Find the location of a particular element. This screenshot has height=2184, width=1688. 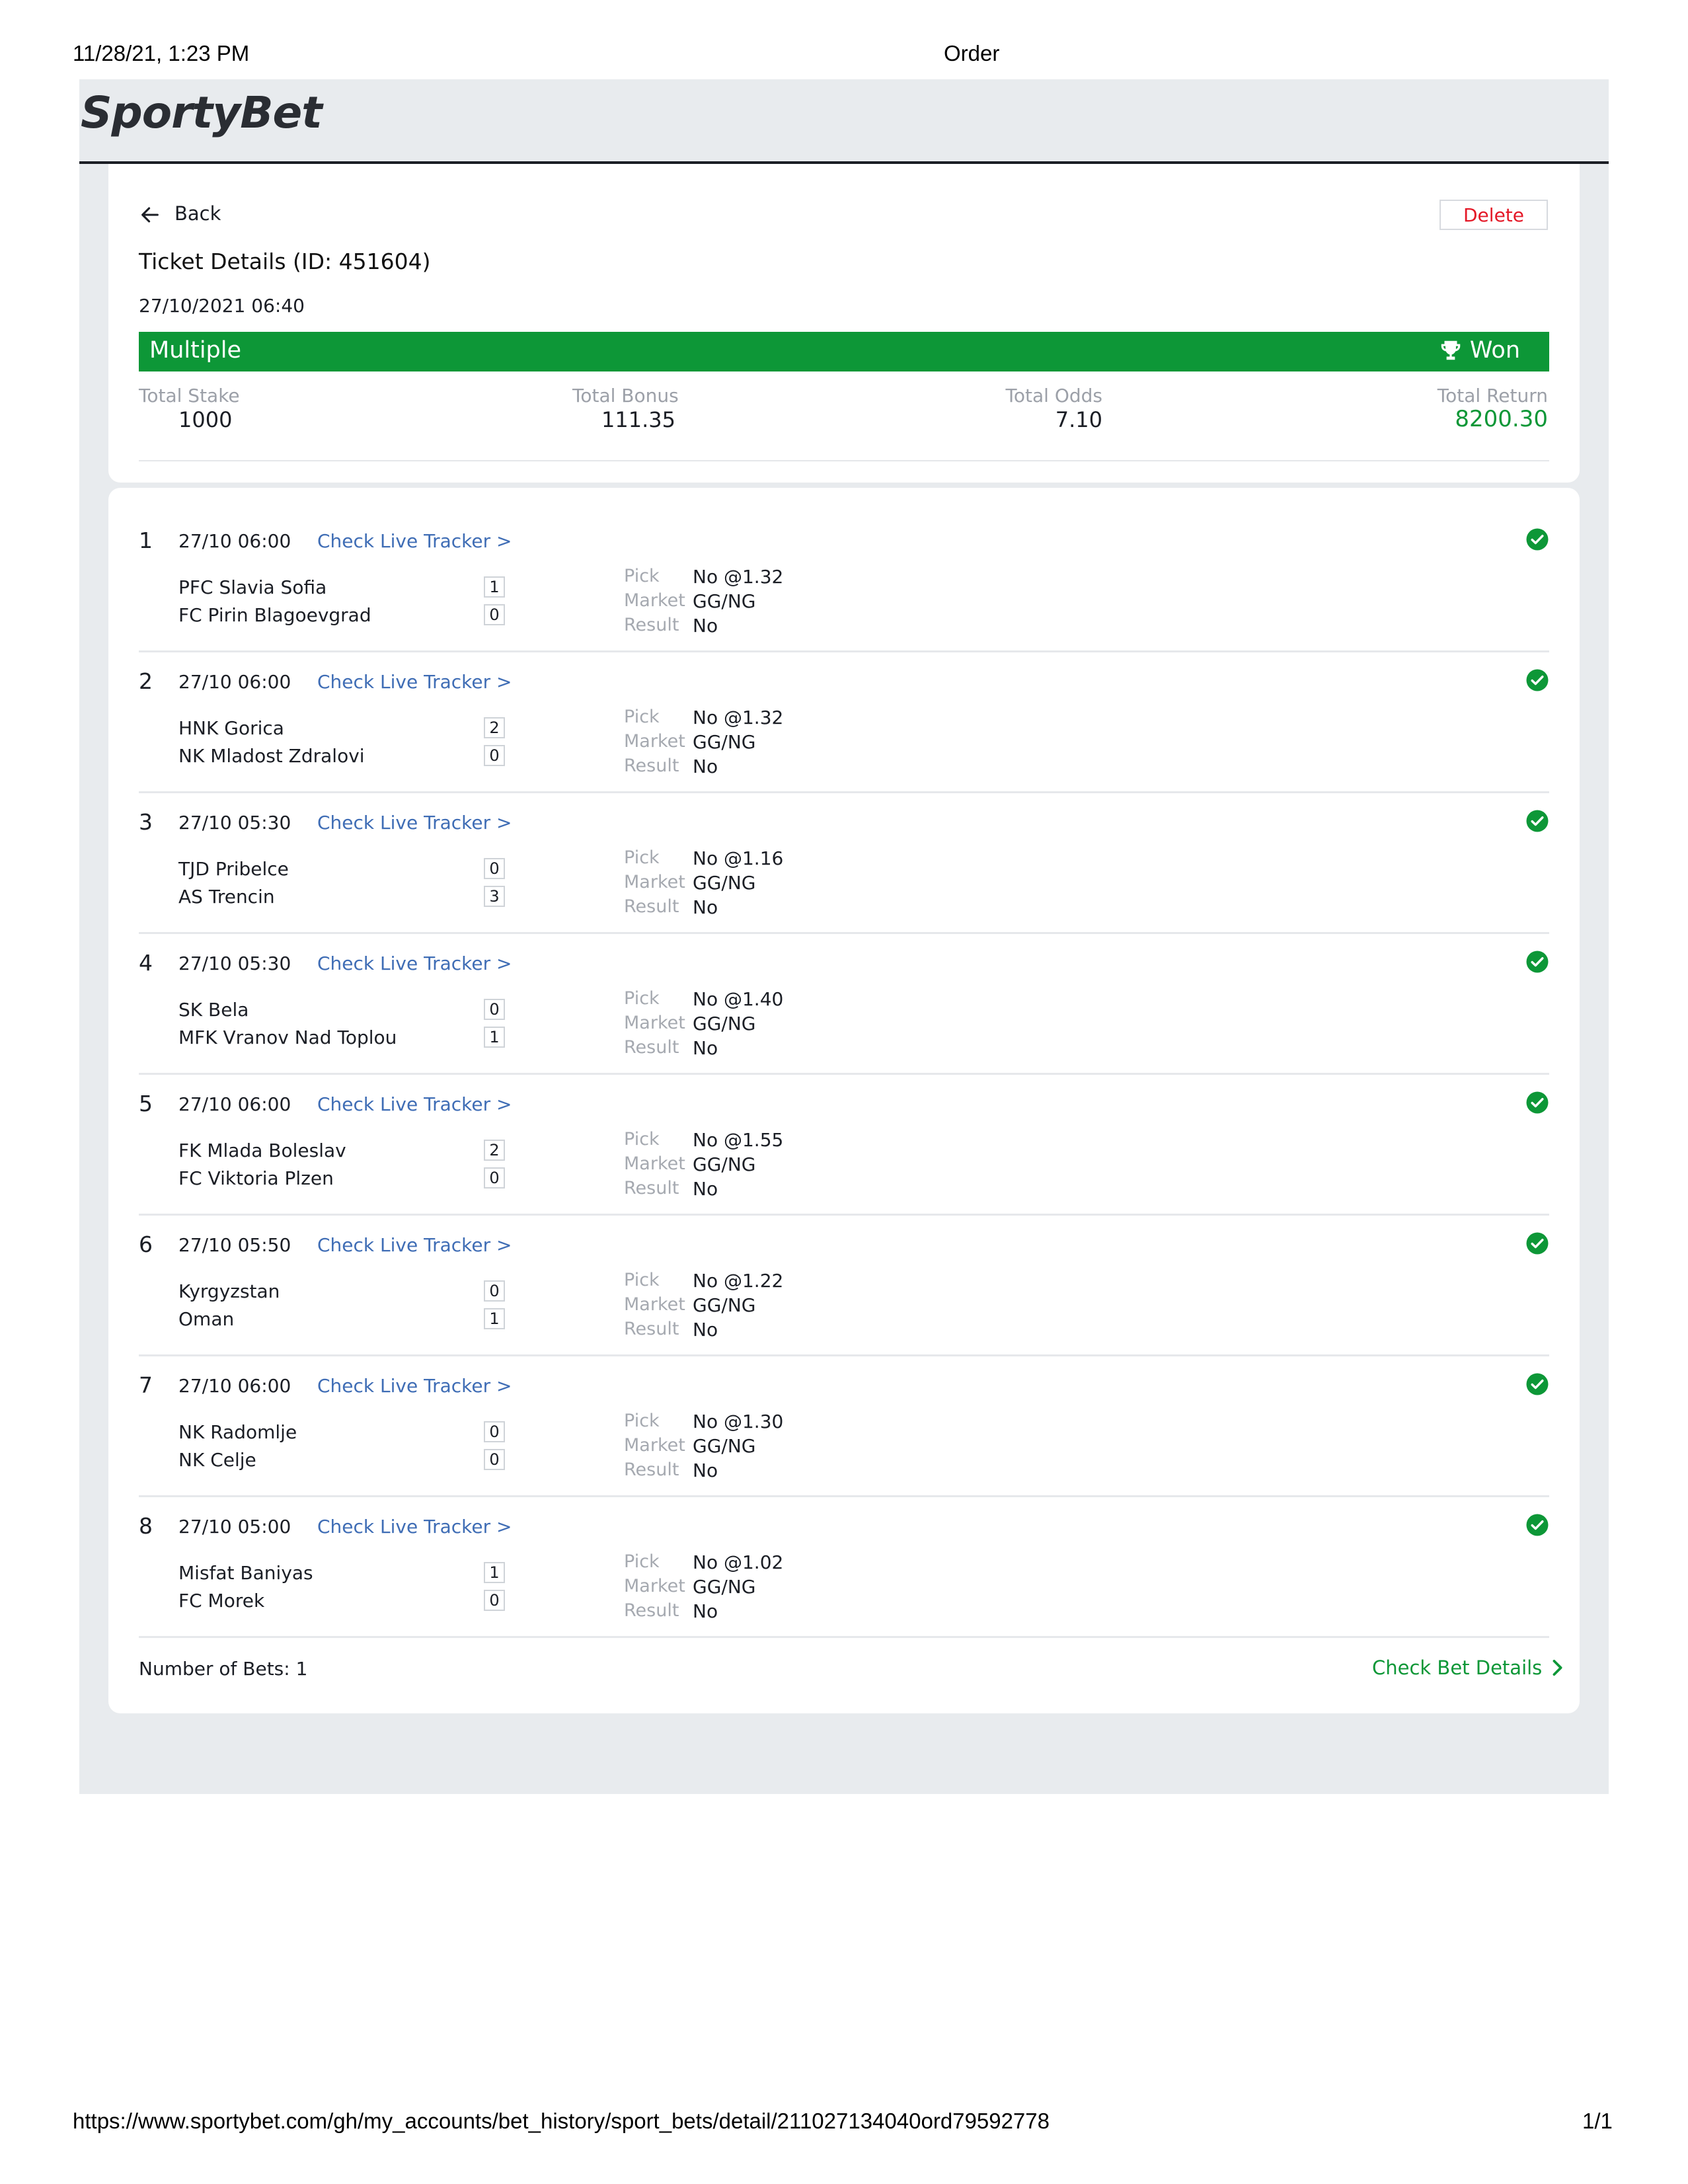

total-bonus-value: 111.35 is located at coordinates (638, 419).